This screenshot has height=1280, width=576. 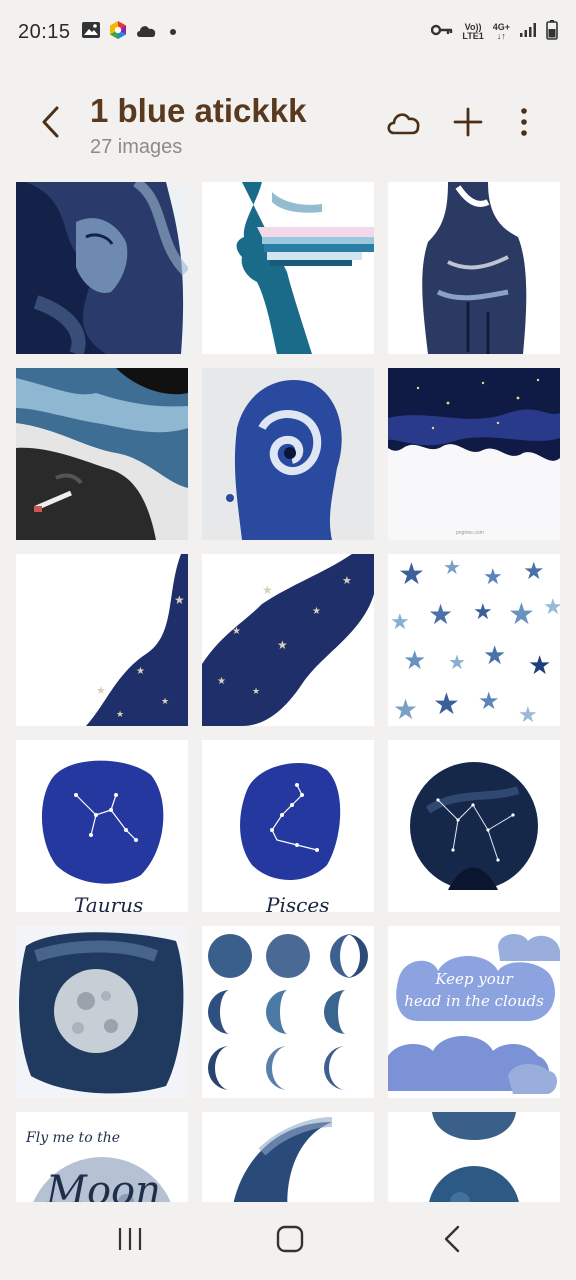 I want to click on pisces-label: Pisces, so click(x=297, y=902).